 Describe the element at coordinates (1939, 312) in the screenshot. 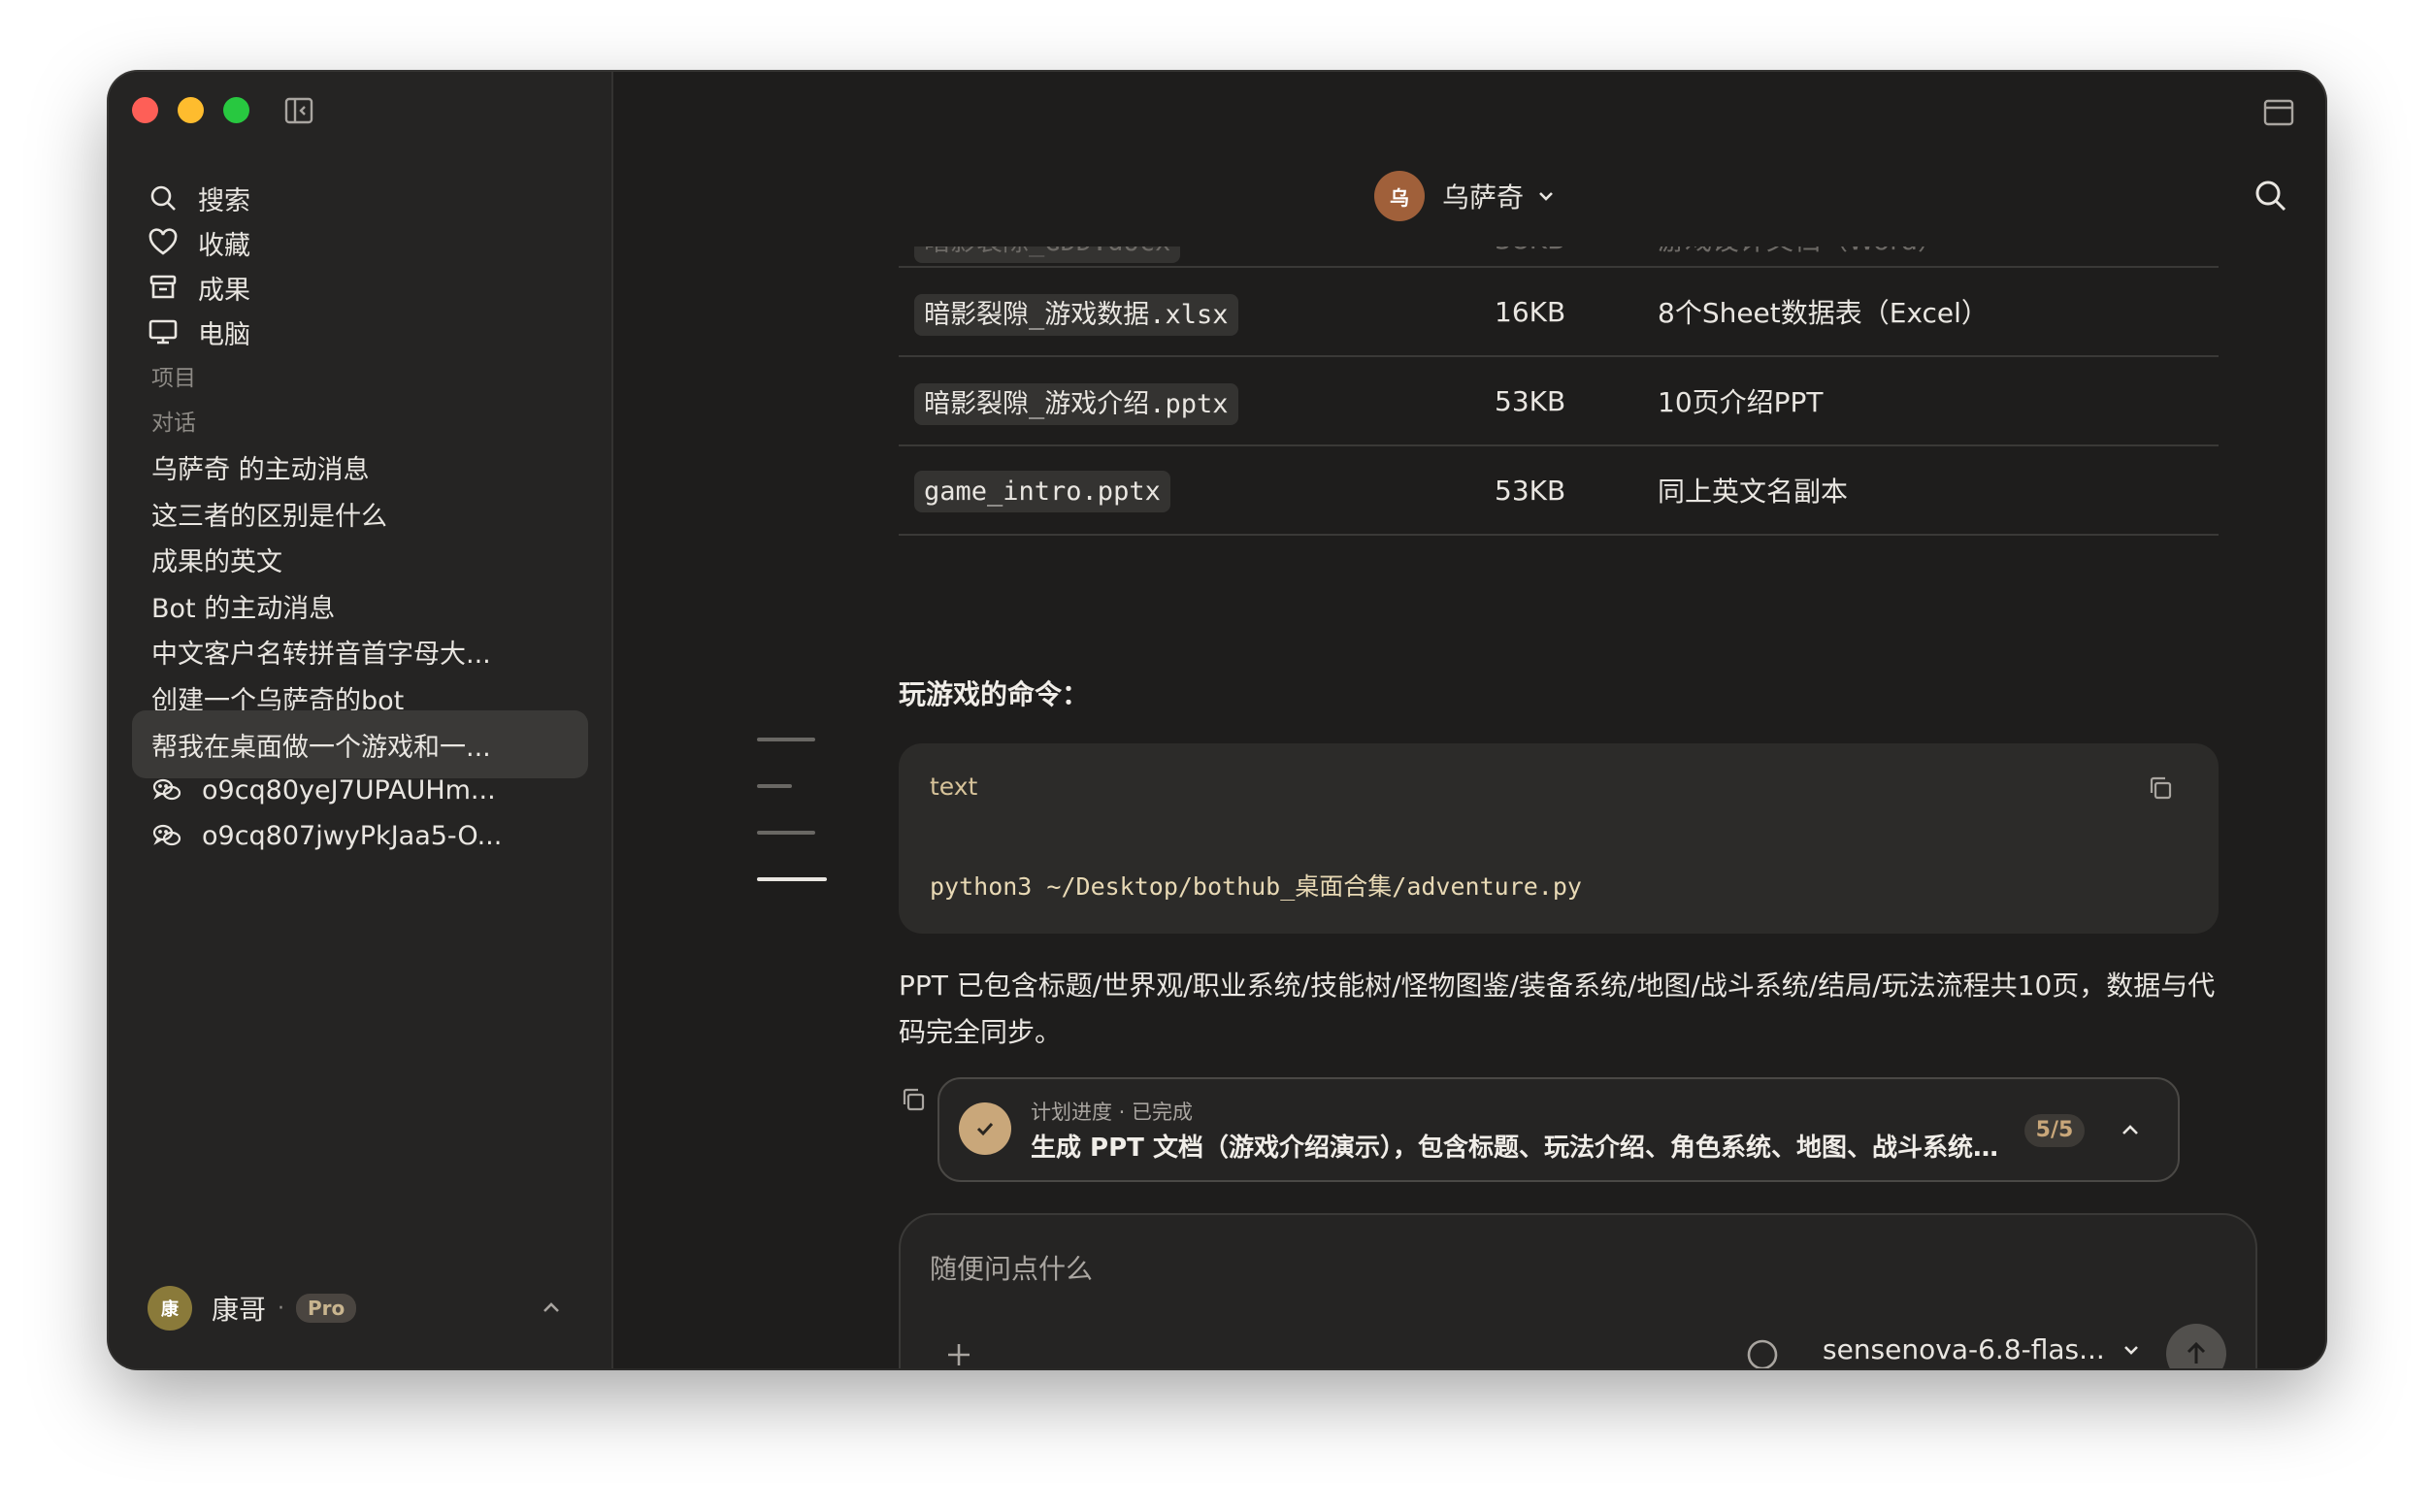

I see `file-desc: 8个Sheet数据表（Excel）` at that location.